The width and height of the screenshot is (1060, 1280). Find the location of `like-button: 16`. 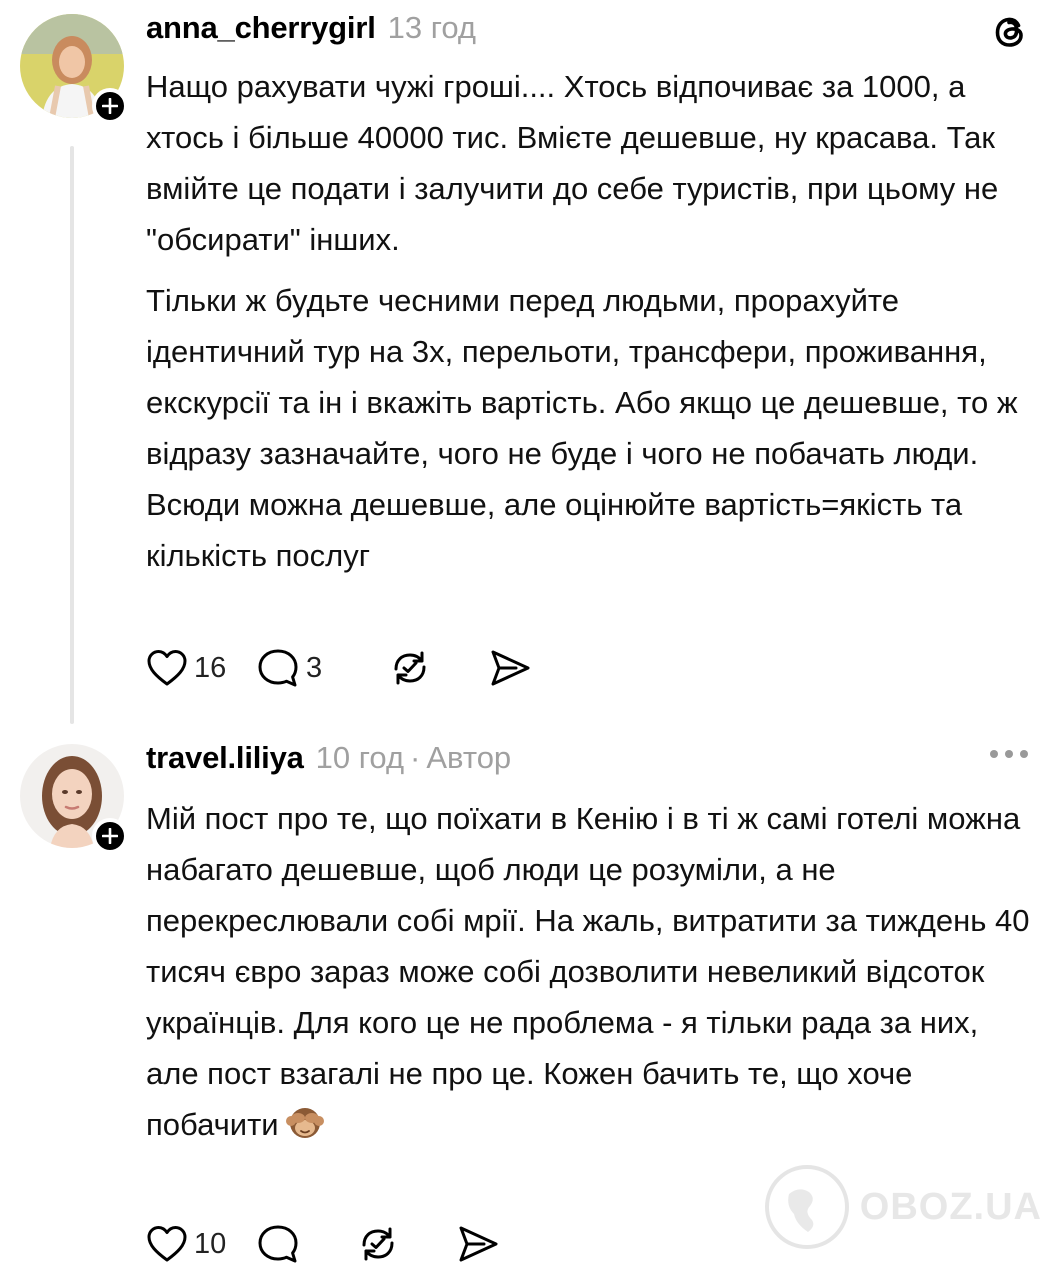

like-button: 16 is located at coordinates (201, 668).